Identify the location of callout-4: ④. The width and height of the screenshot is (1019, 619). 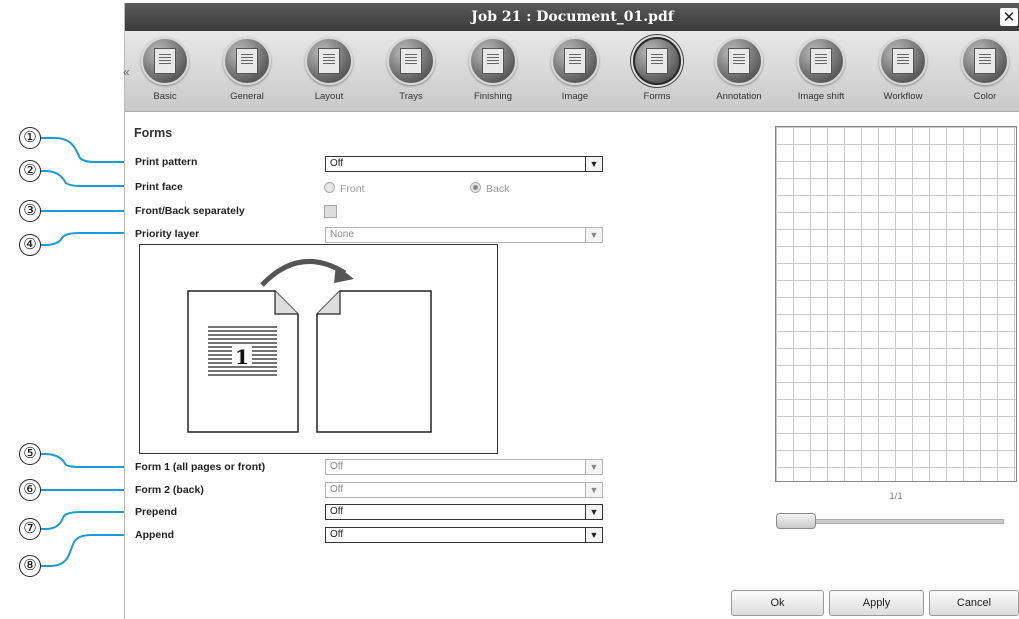
(30, 245).